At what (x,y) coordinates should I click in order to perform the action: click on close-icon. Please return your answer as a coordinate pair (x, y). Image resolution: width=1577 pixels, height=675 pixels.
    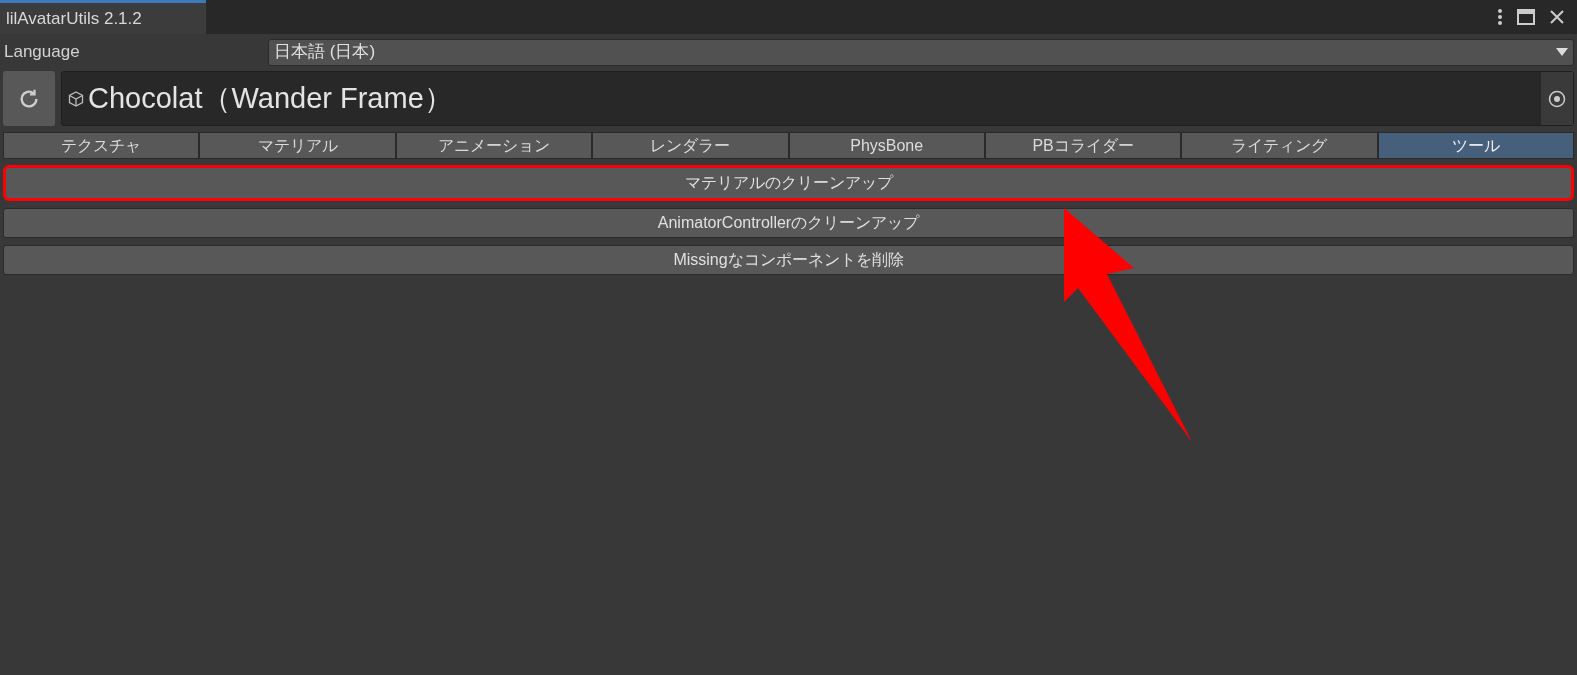
    Looking at the image, I should click on (1557, 17).